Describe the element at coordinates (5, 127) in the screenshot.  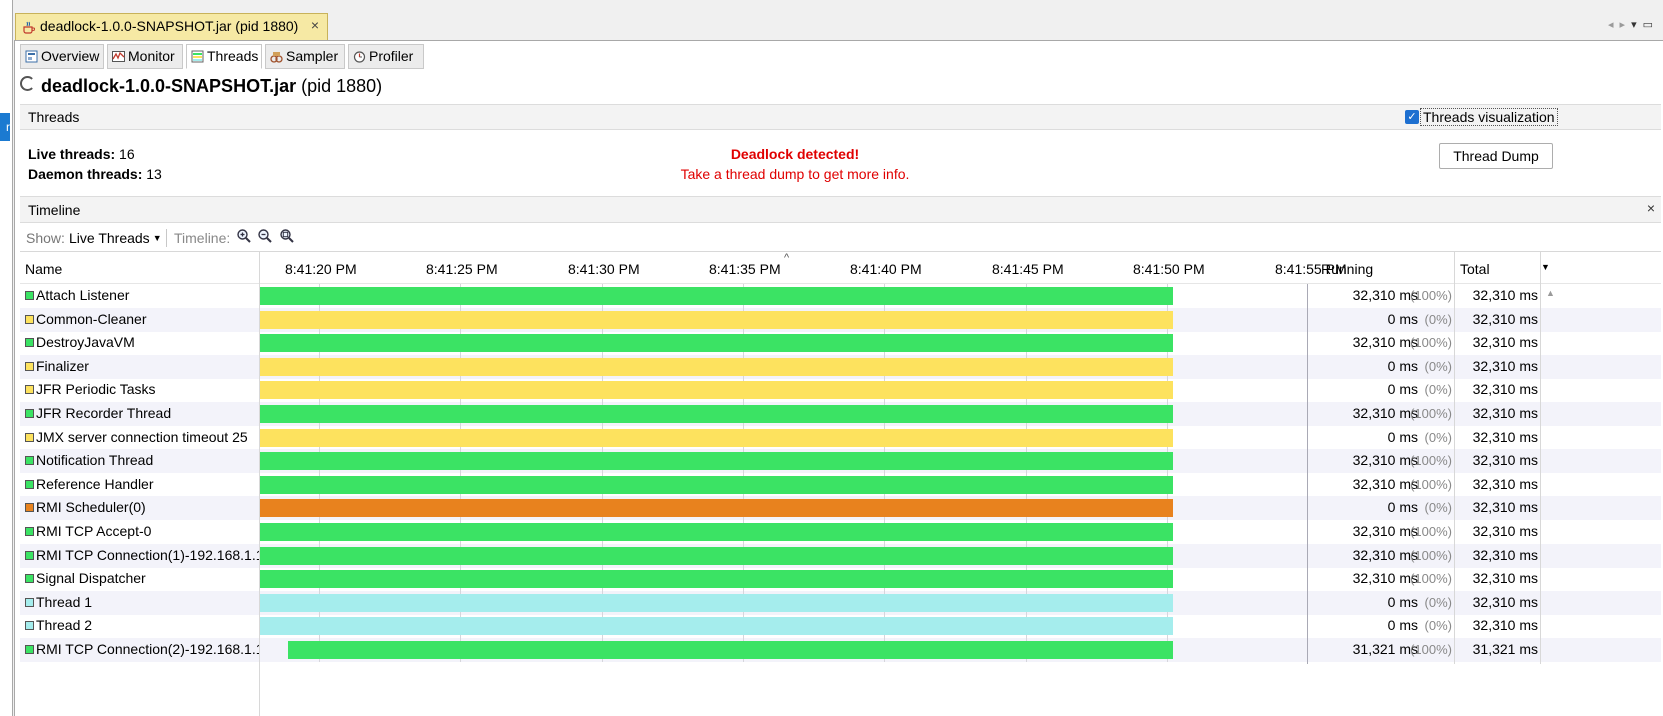
I see `left-panel-selection: r` at that location.